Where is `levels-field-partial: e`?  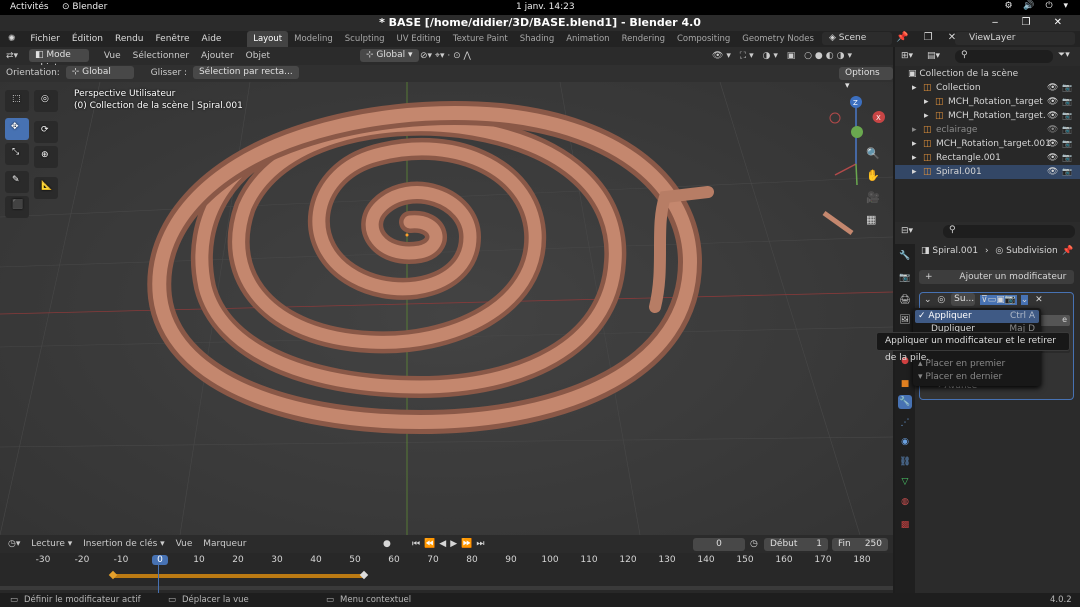
levels-field-partial: e is located at coordinates (1053, 320).